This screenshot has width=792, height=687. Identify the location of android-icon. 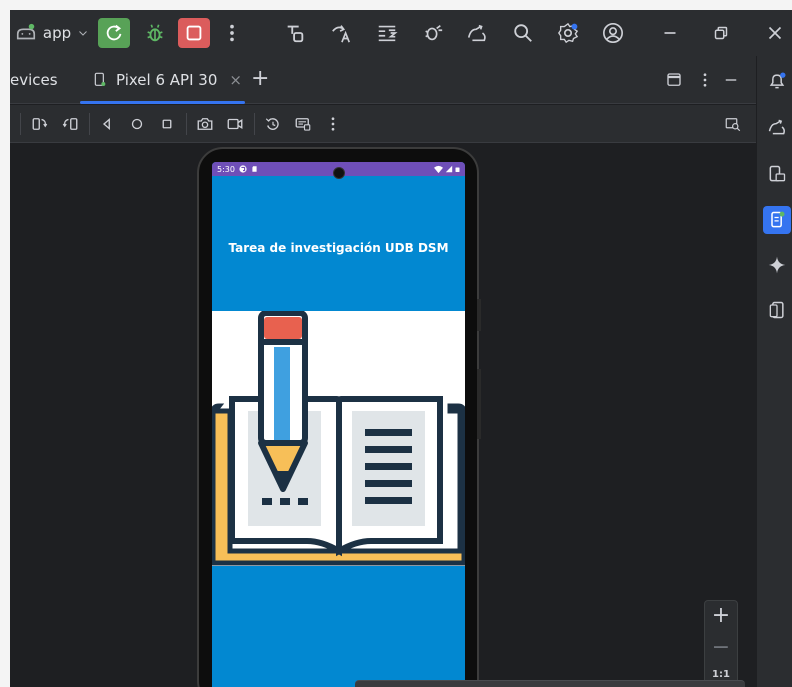
(26, 33).